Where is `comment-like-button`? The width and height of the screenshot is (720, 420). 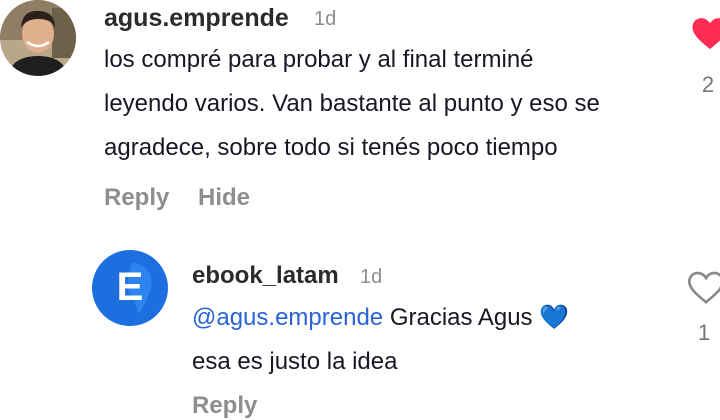
comment-like-button is located at coordinates (705, 34).